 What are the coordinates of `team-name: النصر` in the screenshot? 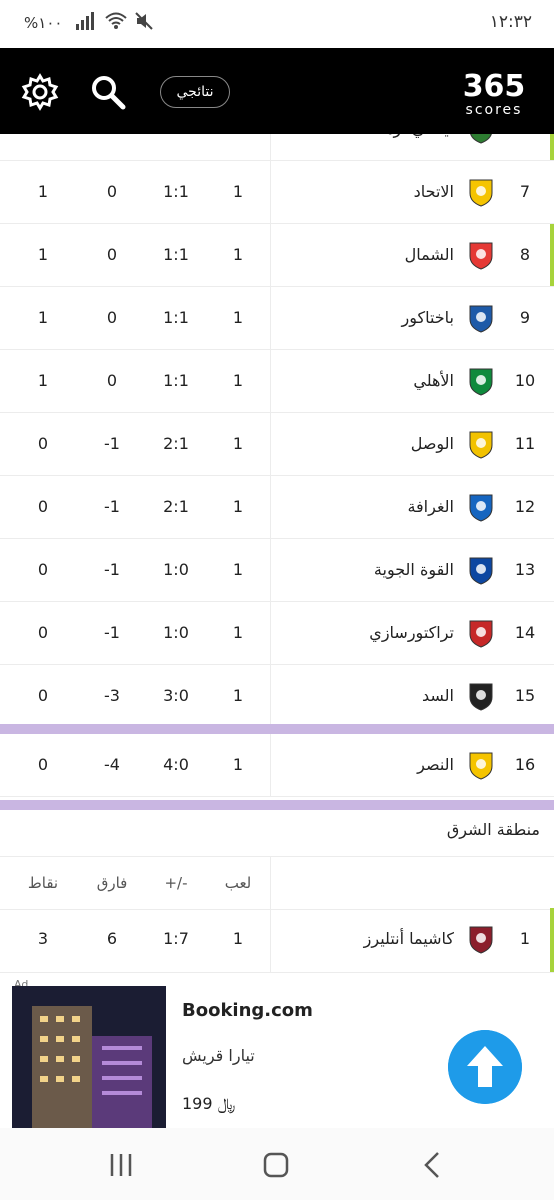 It's located at (435, 765).